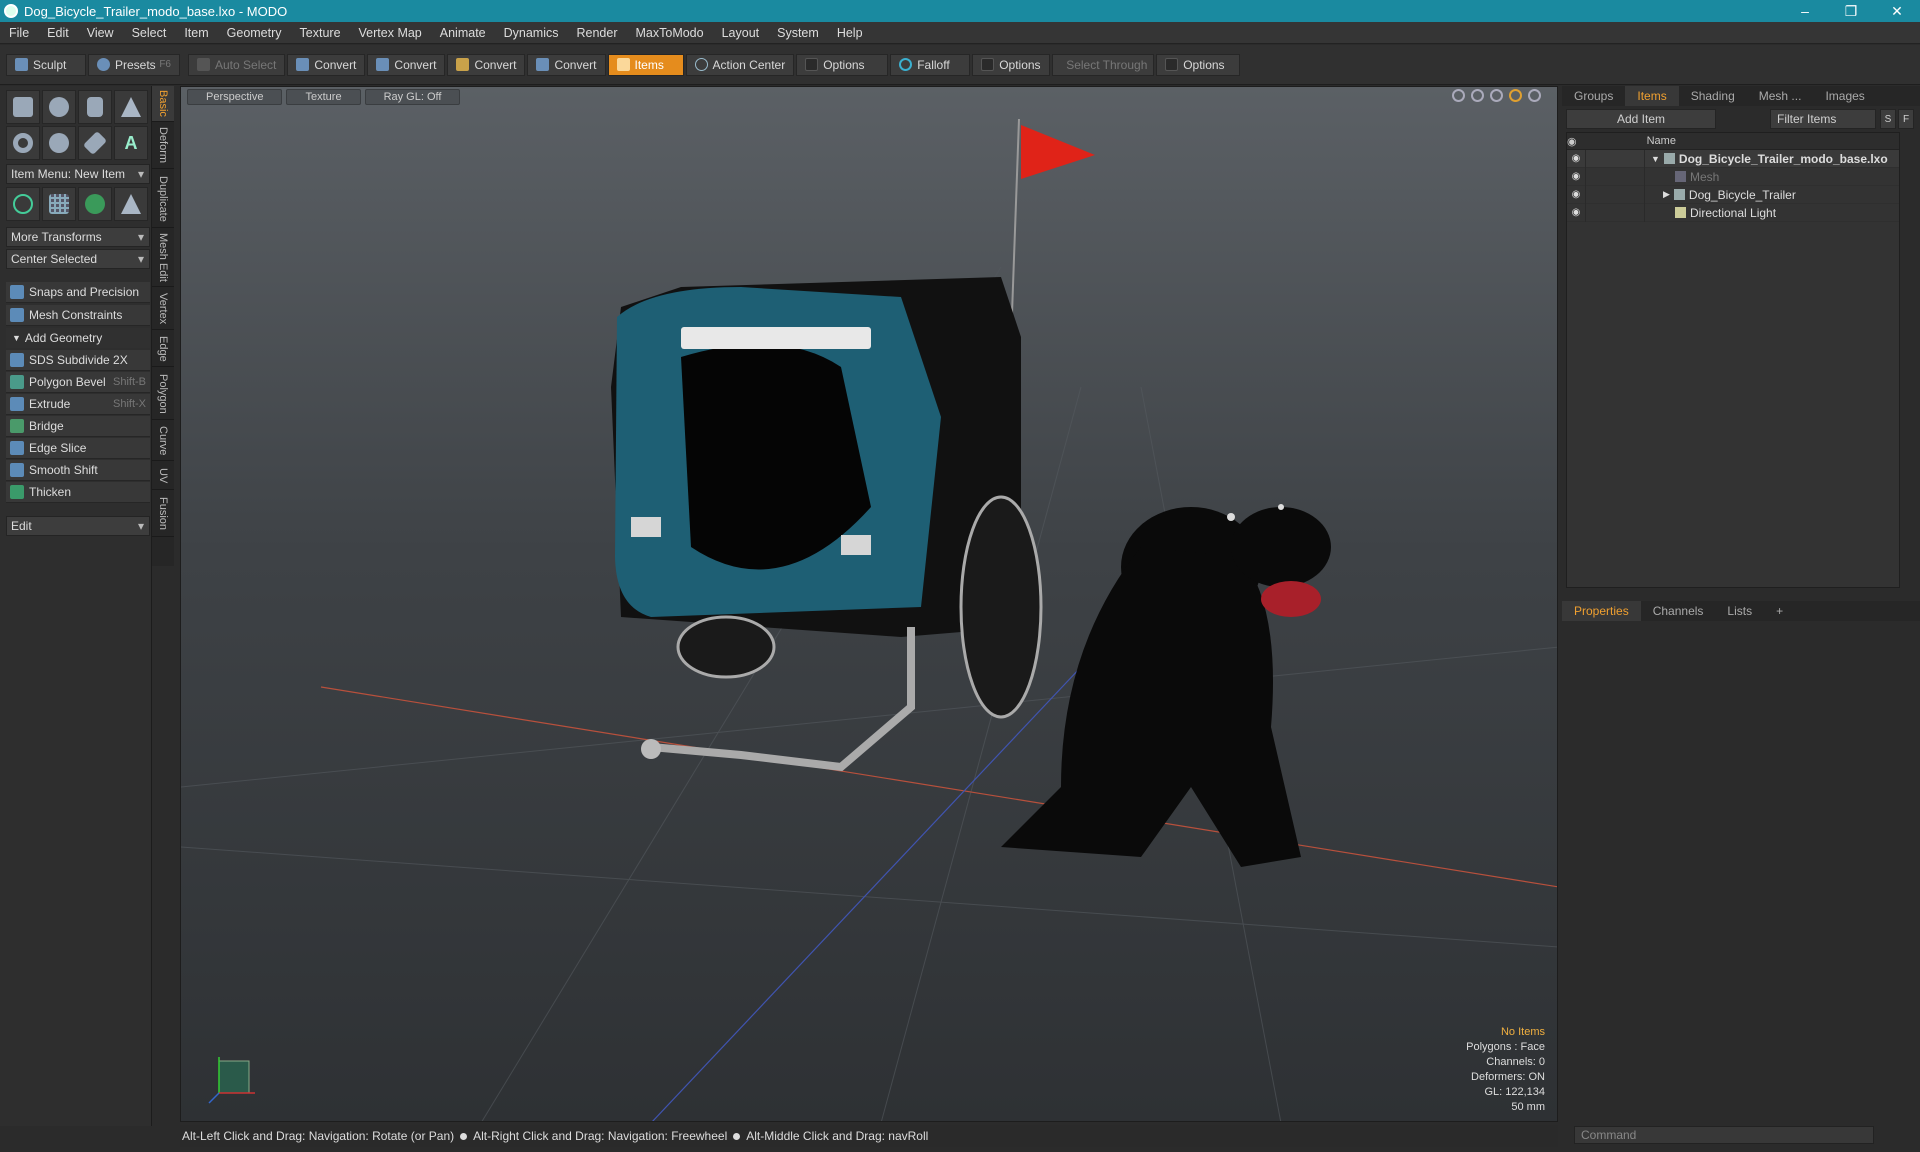  I want to click on globe-tool-button, so click(95, 204).